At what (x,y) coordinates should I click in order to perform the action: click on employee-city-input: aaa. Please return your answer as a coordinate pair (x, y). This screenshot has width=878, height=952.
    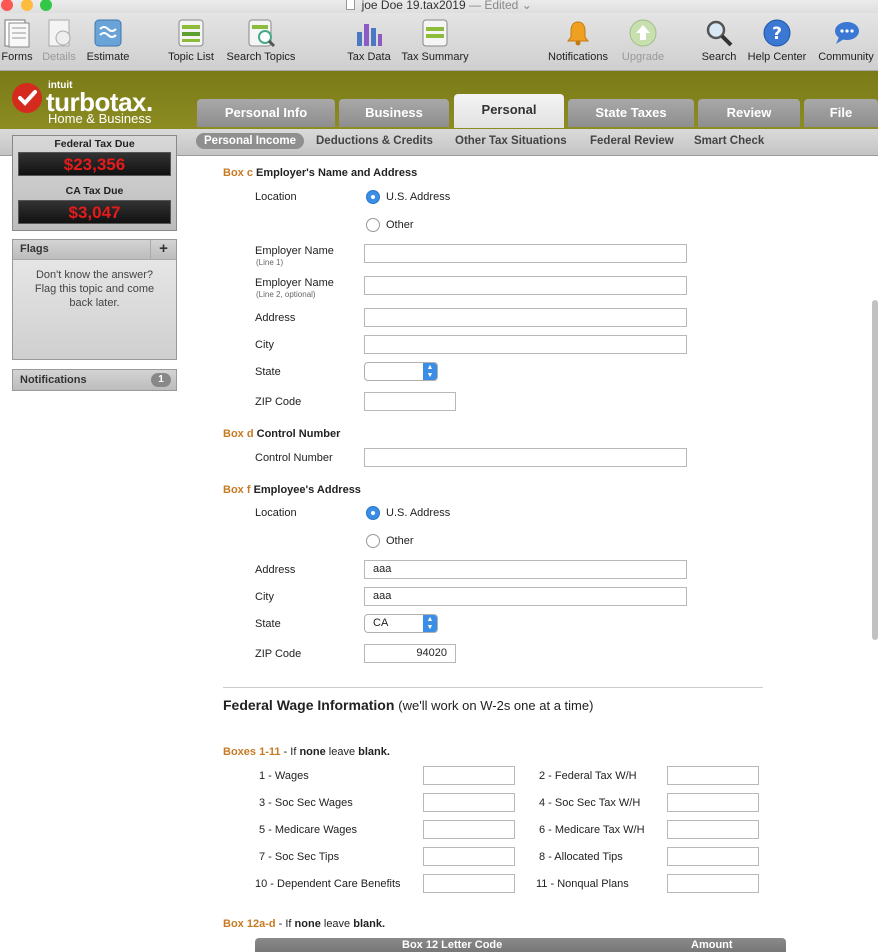
    Looking at the image, I should click on (525, 596).